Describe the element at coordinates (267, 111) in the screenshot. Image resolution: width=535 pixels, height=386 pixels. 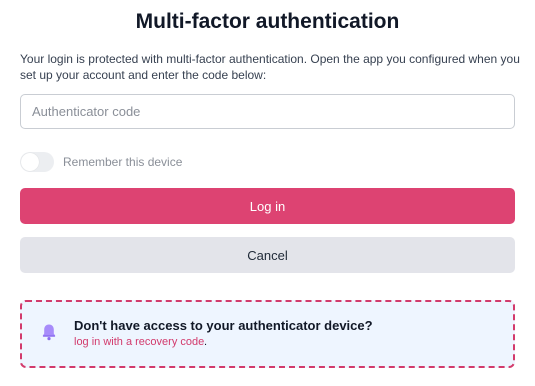
I see `authenticator-code-input` at that location.